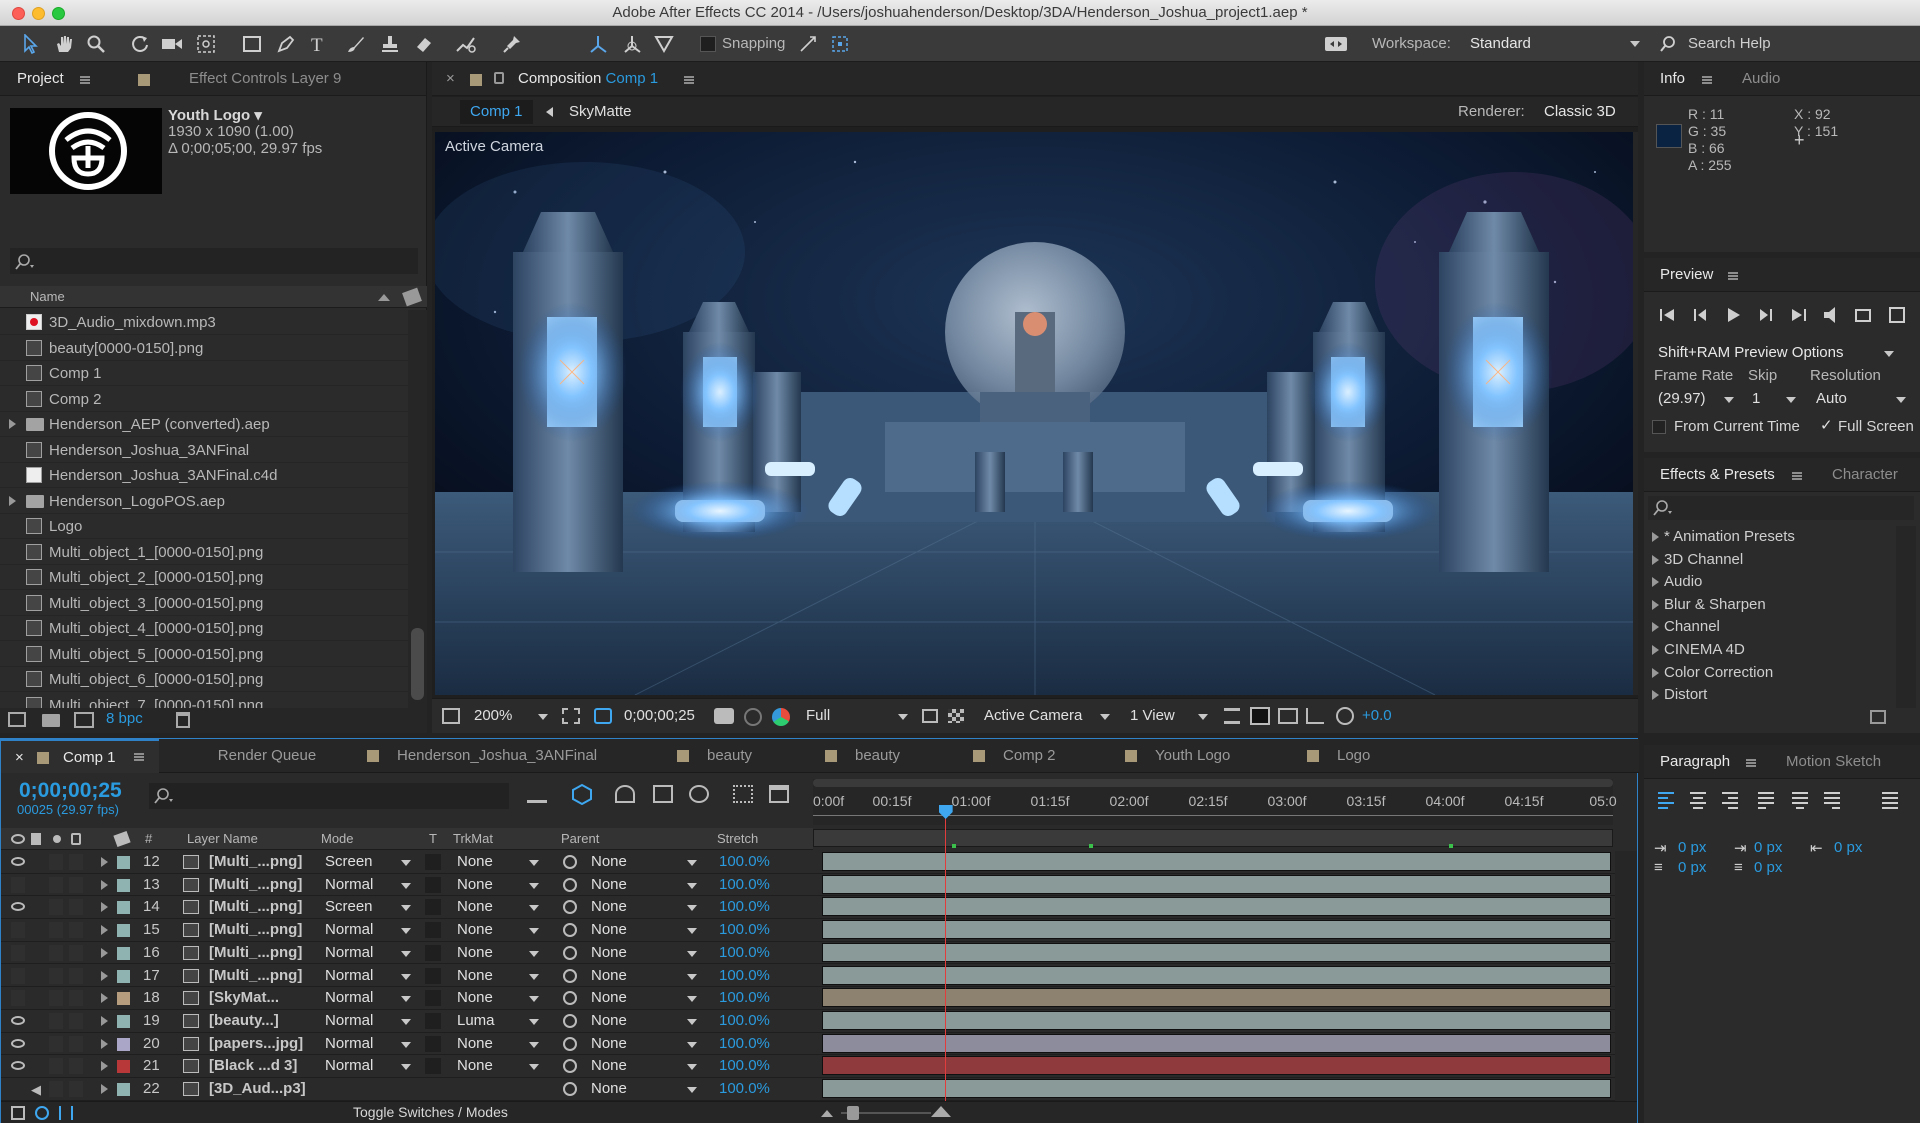 Image resolution: width=1920 pixels, height=1123 pixels. What do you see at coordinates (1213, 783) in the screenshot?
I see `work-area-bar` at bounding box center [1213, 783].